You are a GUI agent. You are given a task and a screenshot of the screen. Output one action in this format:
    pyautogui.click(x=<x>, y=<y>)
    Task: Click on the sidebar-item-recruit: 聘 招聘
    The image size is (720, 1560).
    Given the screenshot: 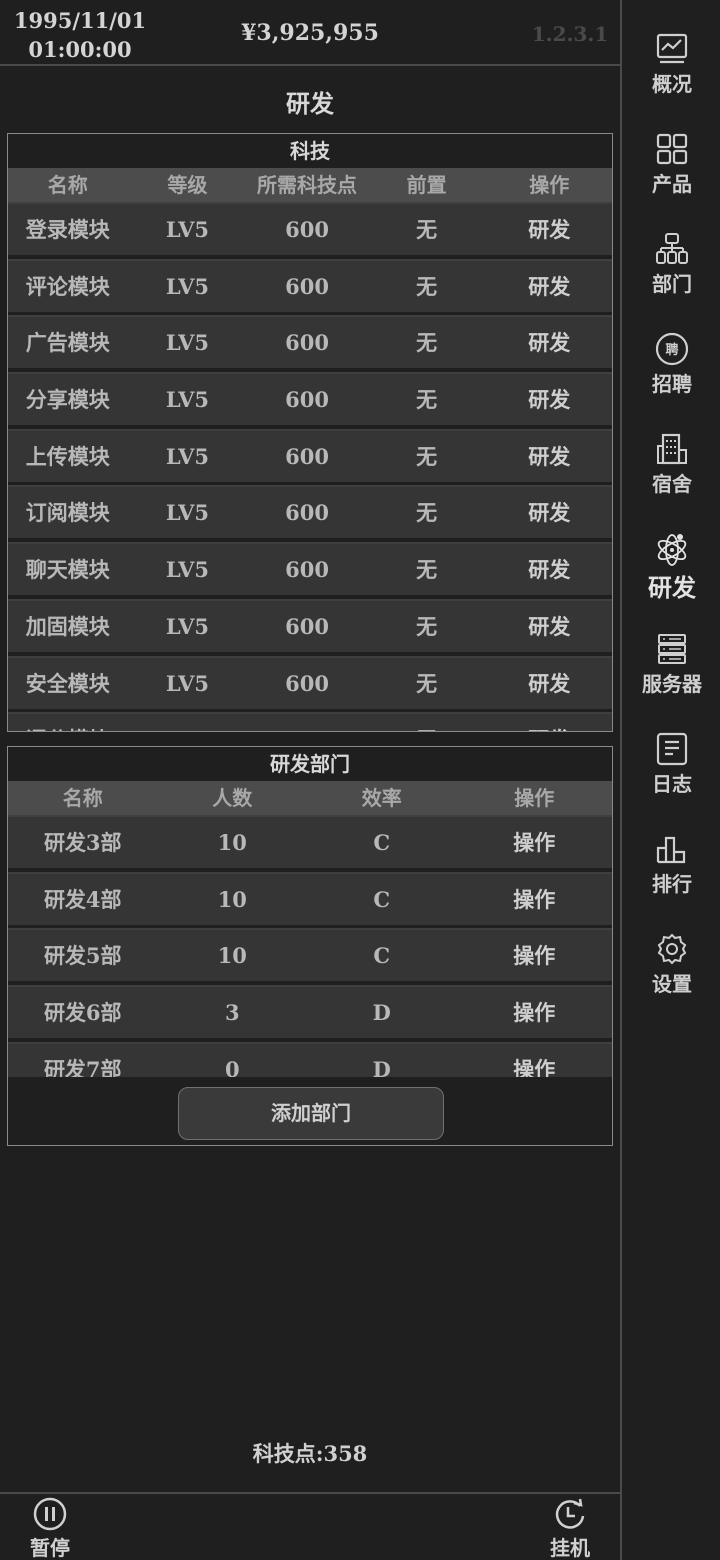 What is the action you would take?
    pyautogui.click(x=671, y=377)
    